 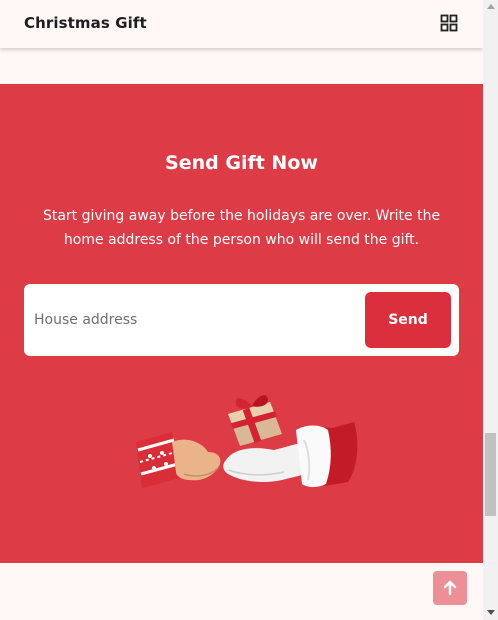 I want to click on back-to-top-button, so click(x=450, y=588).